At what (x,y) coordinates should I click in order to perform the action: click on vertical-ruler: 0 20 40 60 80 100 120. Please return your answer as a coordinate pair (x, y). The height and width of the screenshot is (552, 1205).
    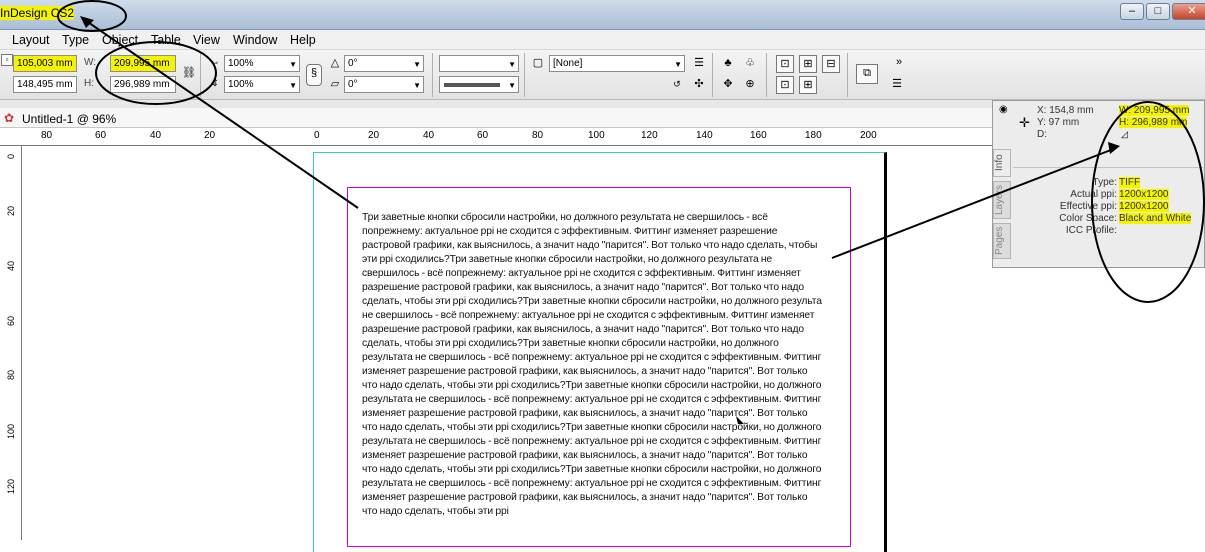
    Looking at the image, I should click on (11, 343).